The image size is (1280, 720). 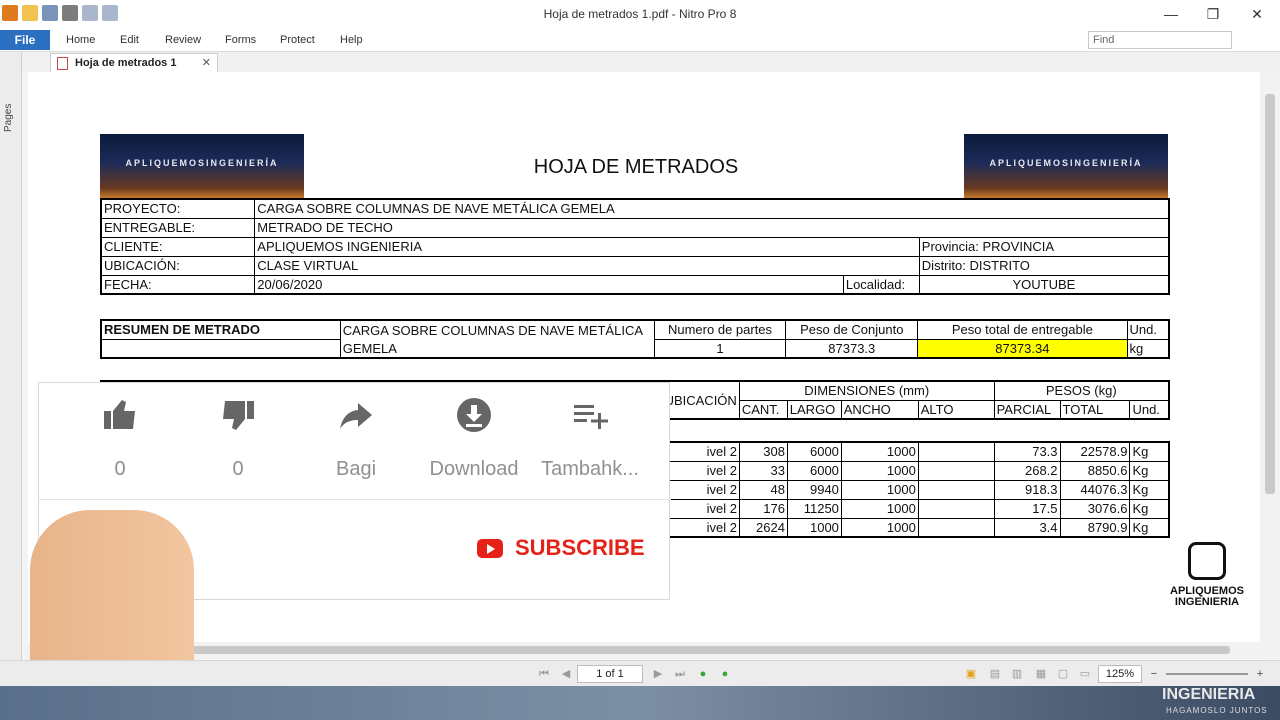 What do you see at coordinates (1207, 674) in the screenshot?
I see `zoom-slider` at bounding box center [1207, 674].